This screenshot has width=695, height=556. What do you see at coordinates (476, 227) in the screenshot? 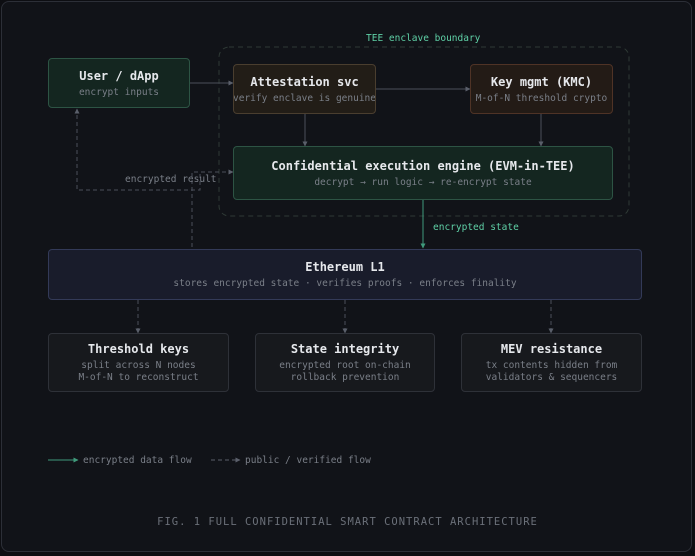
I see `edge-label-encrypted-state: encrypted state` at bounding box center [476, 227].